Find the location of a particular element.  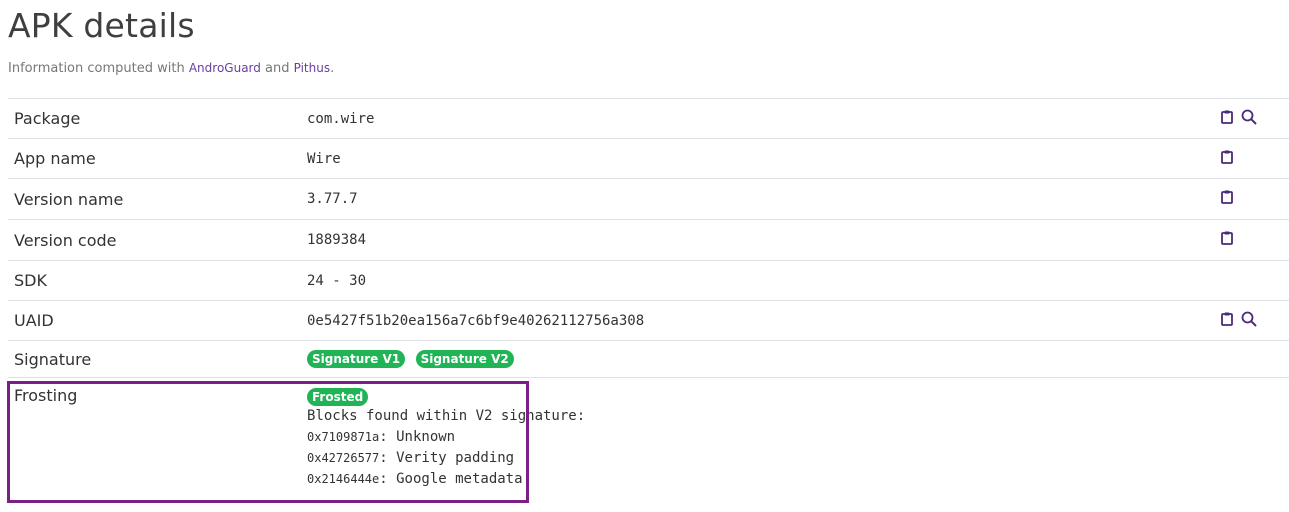

table-row-version-code: Version code 1889384 is located at coordinates (648, 240).